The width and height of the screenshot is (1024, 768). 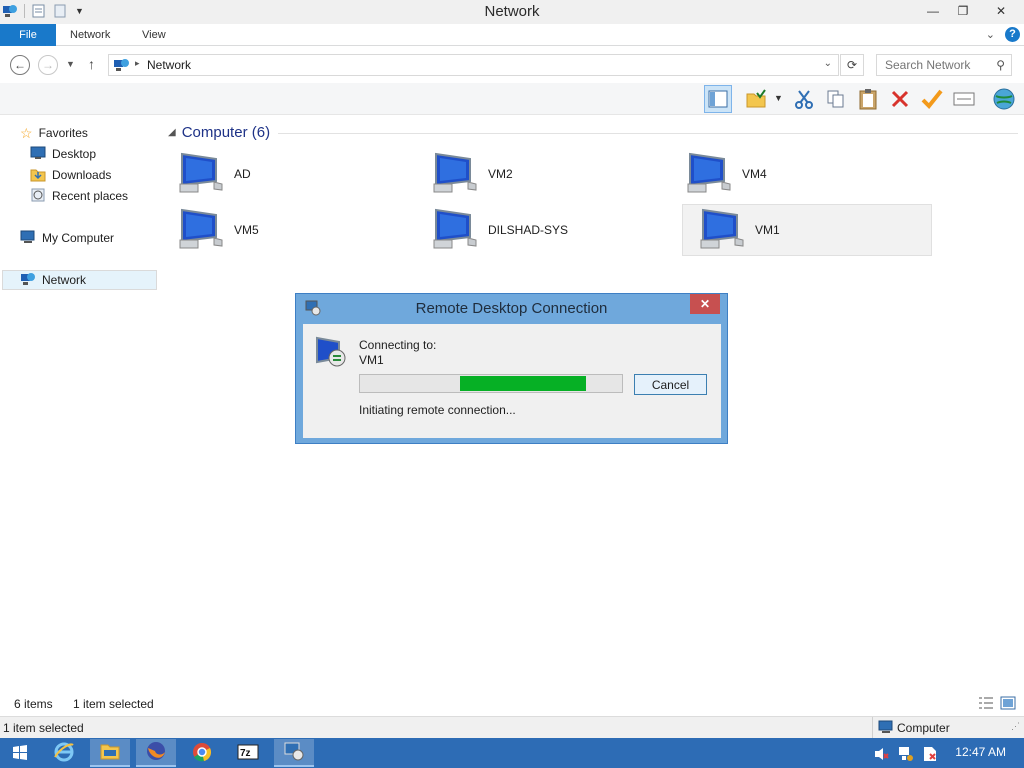 I want to click on computer-item: VM5, so click(x=287, y=230).